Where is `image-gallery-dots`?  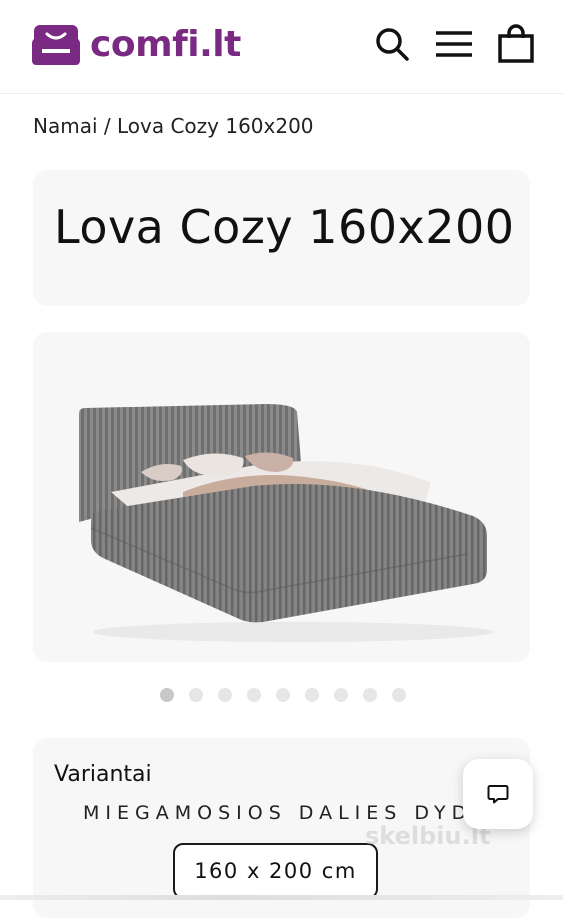
image-gallery-dots is located at coordinates (283, 695).